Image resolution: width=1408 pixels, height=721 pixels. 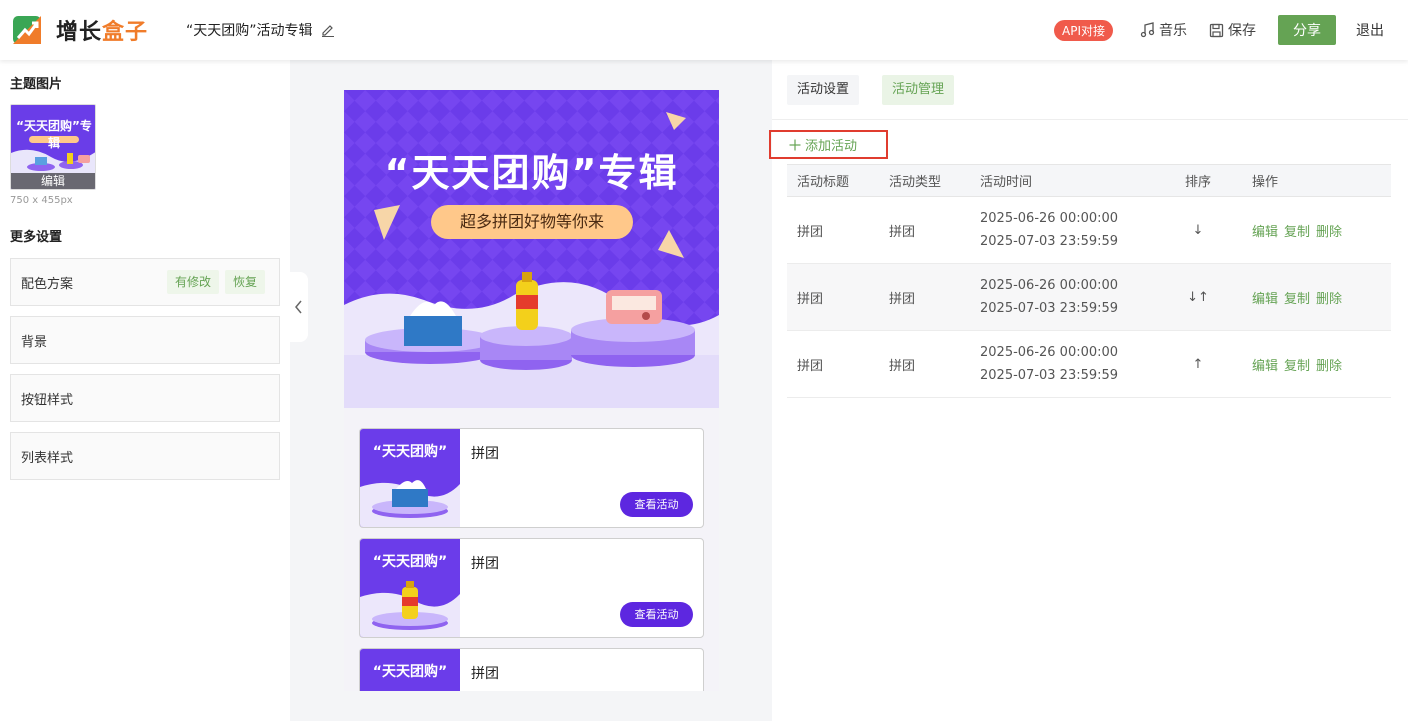 I want to click on preview-banner: “天天团购”专辑 超多拼团好物等你来, so click(x=531, y=249).